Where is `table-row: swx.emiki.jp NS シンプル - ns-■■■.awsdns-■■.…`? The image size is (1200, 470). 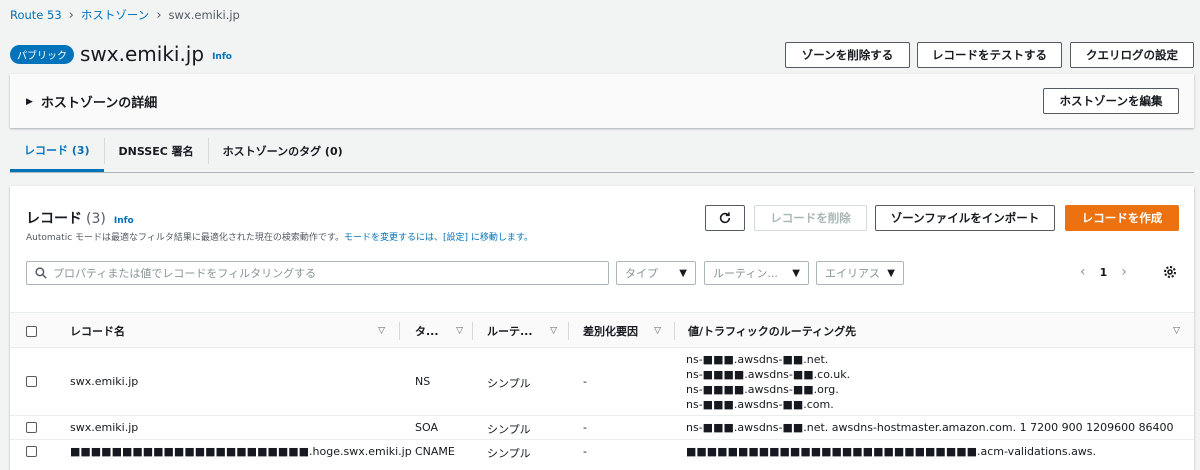 table-row: swx.emiki.jp NS シンプル - ns-■■■.awsdns-■■.… is located at coordinates (602, 382).